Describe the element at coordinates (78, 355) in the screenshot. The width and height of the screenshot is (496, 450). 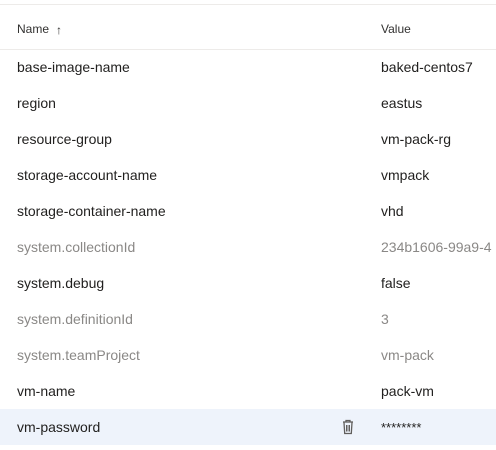
I see `variable-name-cell: system.teamProject` at that location.